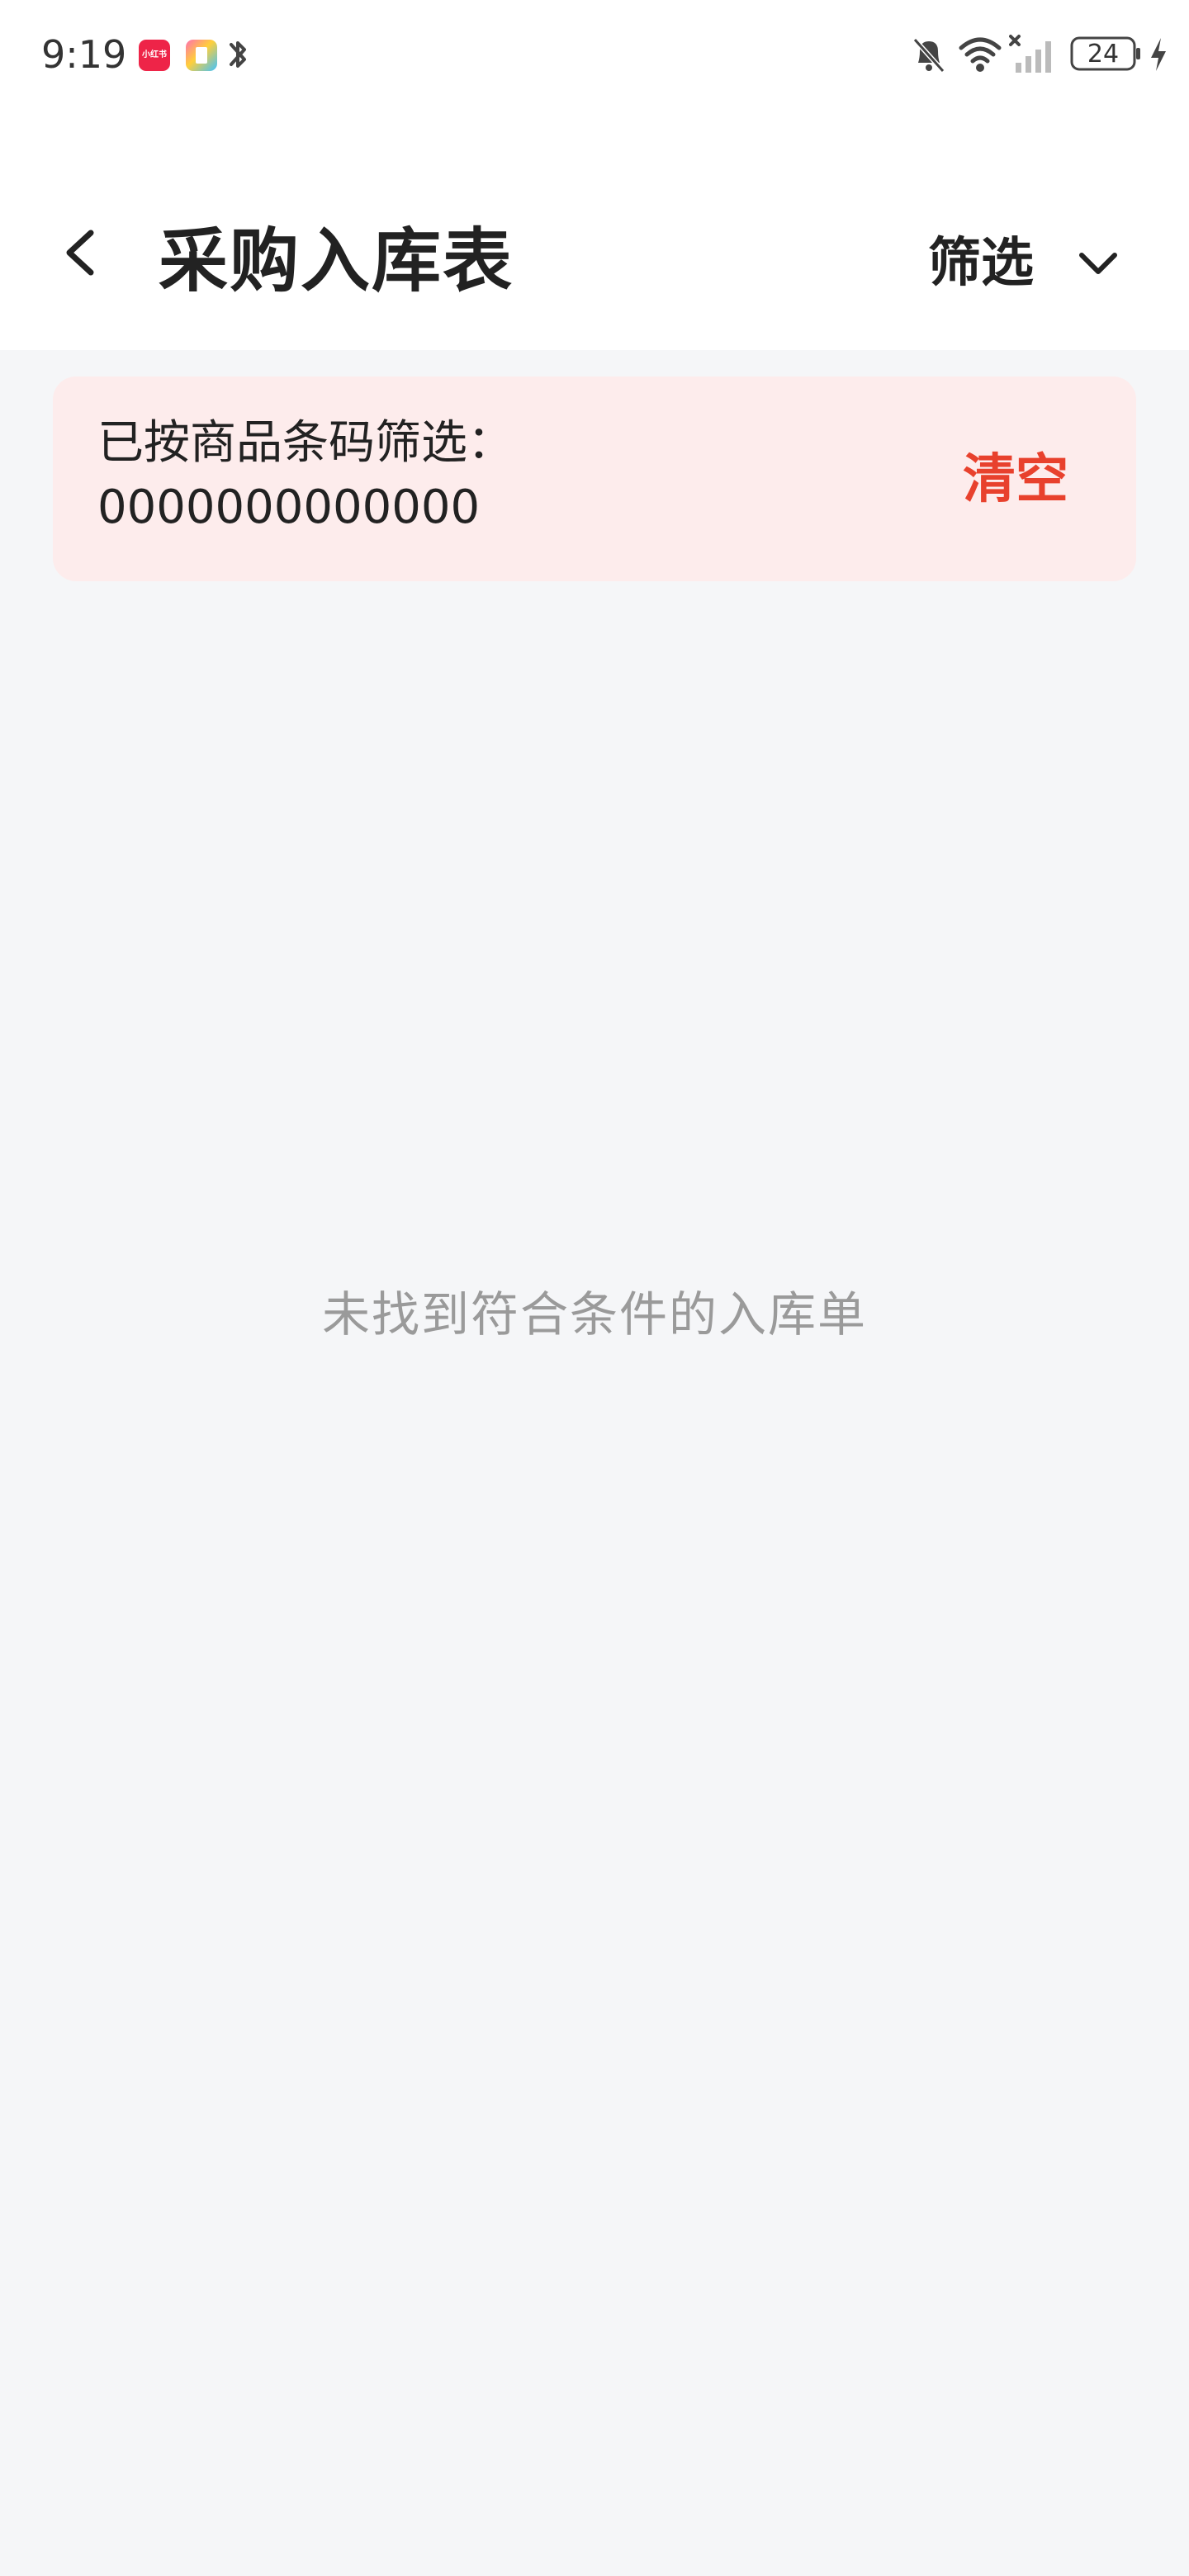 The image size is (1189, 2576). What do you see at coordinates (928, 55) in the screenshot?
I see `bell-off-icon` at bounding box center [928, 55].